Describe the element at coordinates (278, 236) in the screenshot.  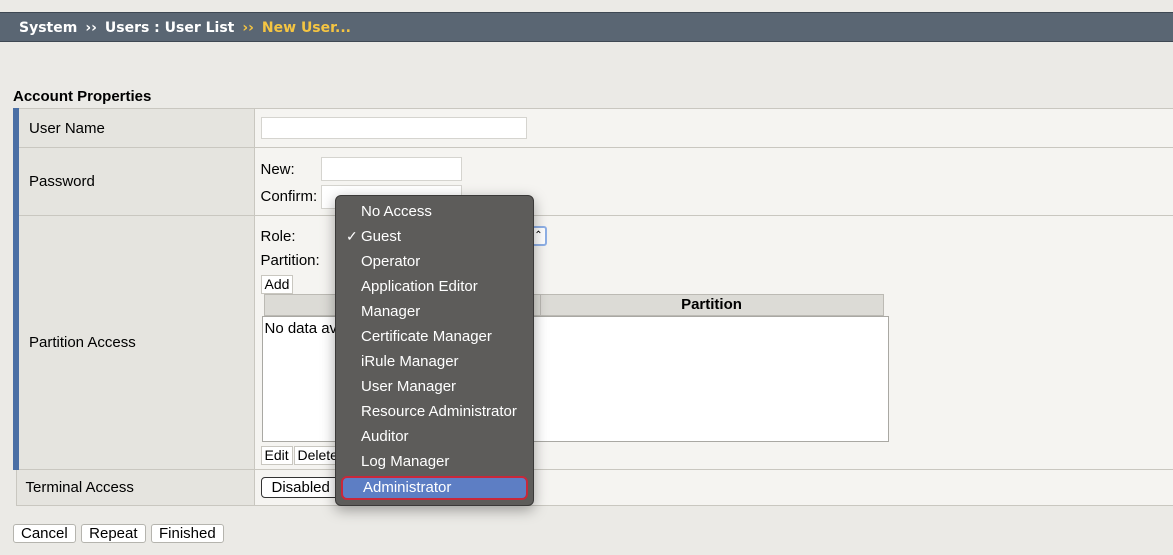
I see `role-label: Role:` at that location.